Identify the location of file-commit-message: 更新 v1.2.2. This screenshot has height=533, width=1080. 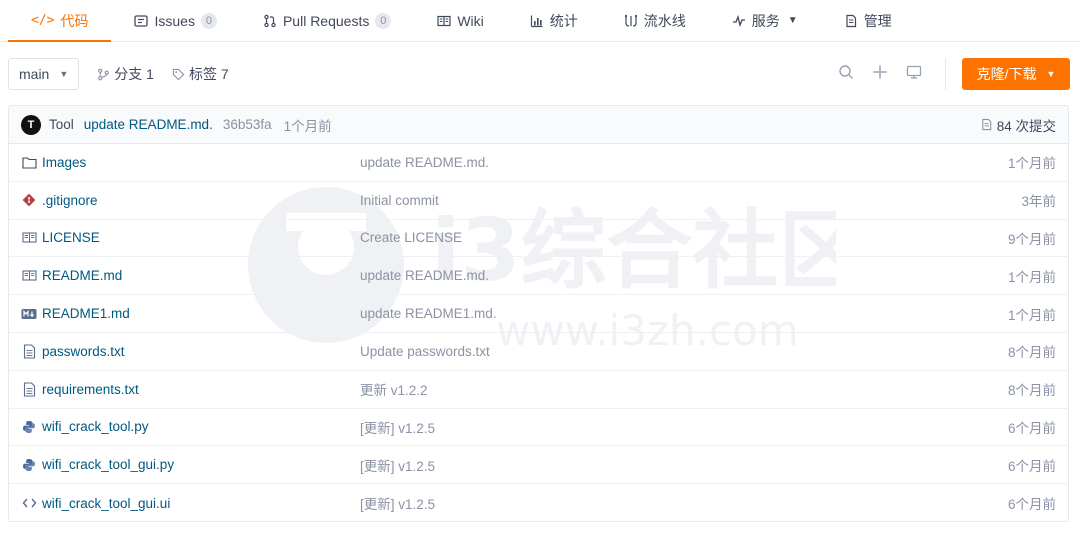
(678, 389).